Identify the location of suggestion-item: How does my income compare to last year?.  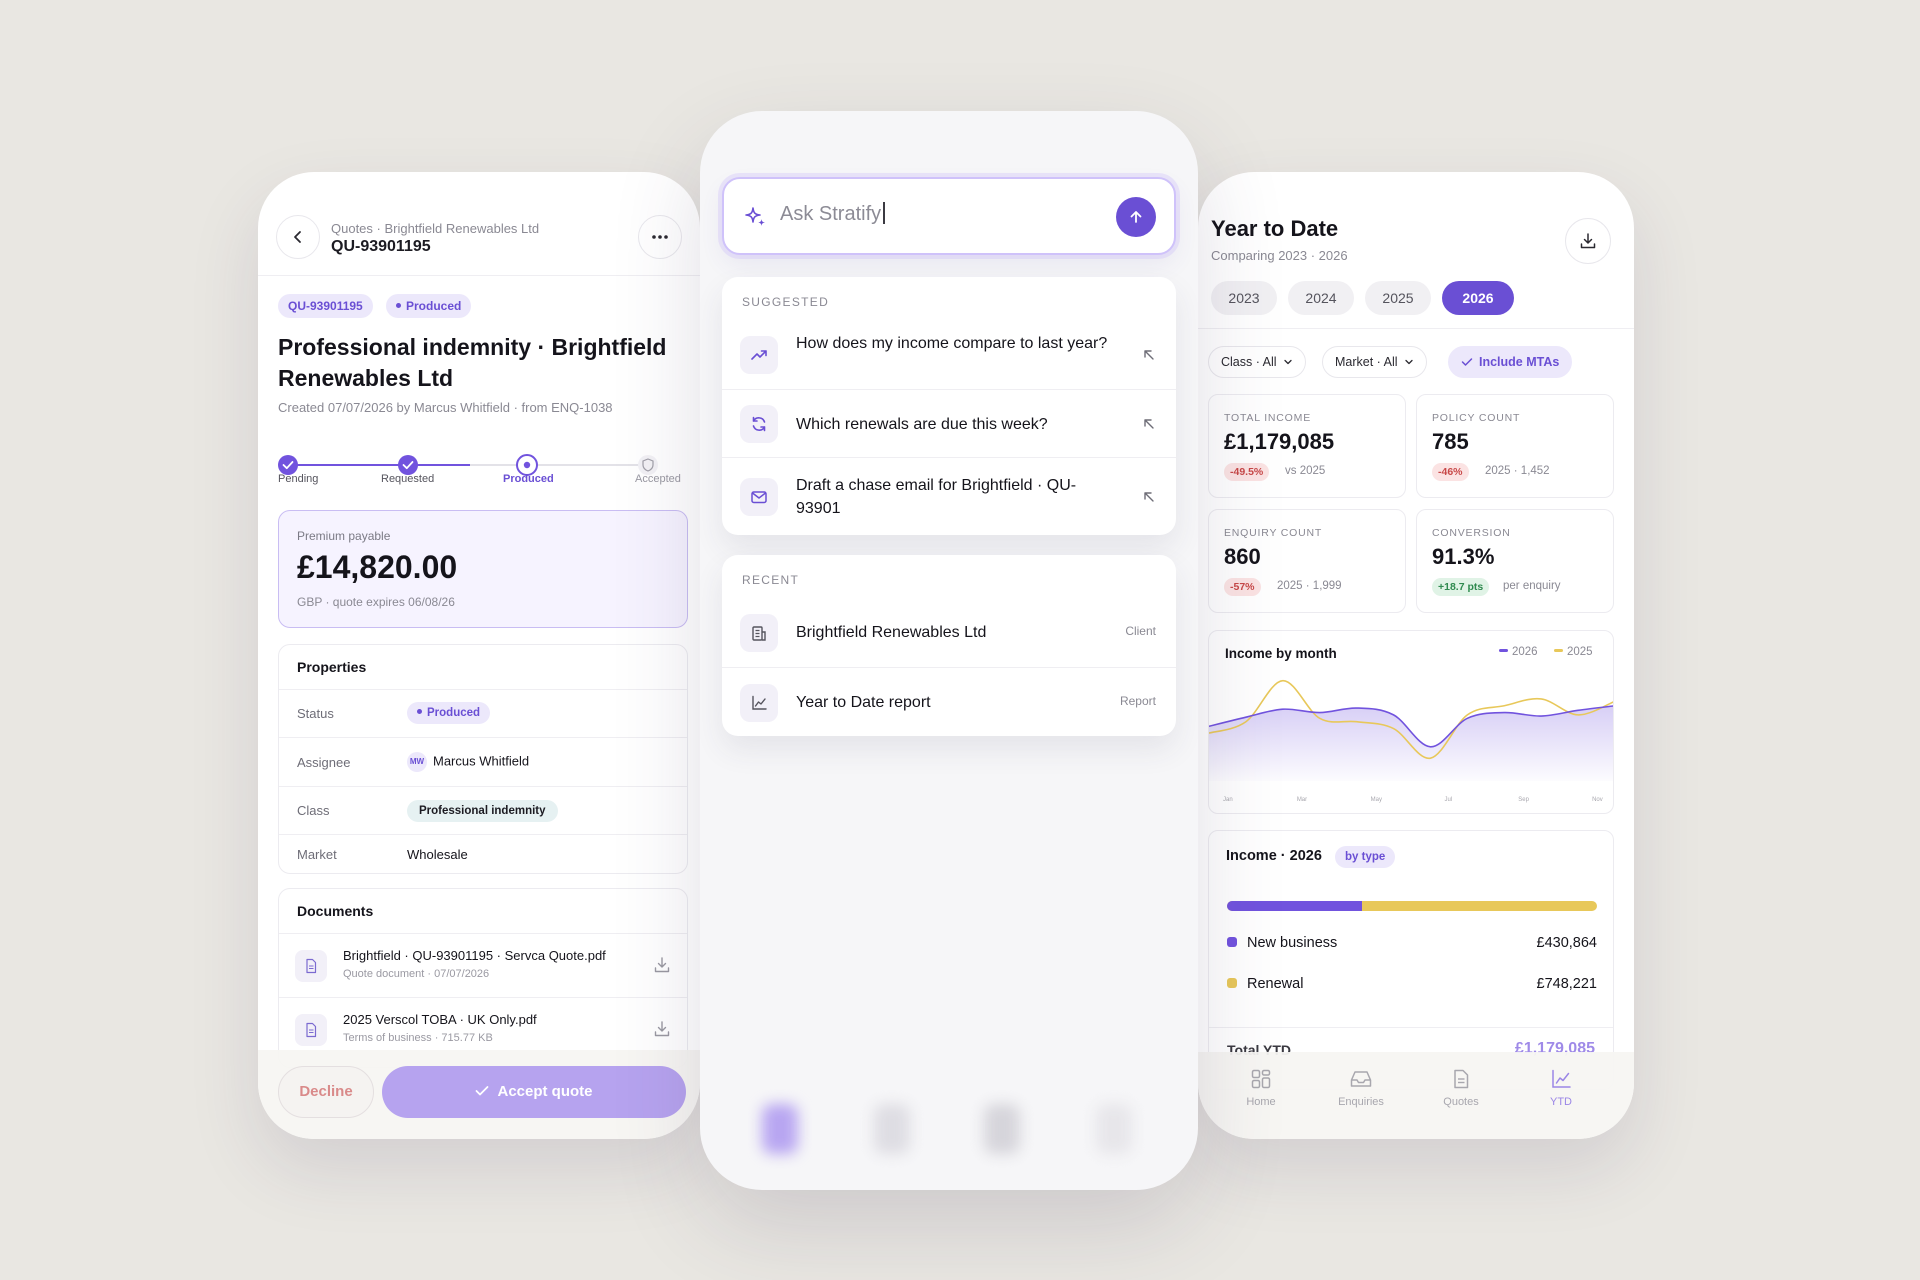
(949, 355).